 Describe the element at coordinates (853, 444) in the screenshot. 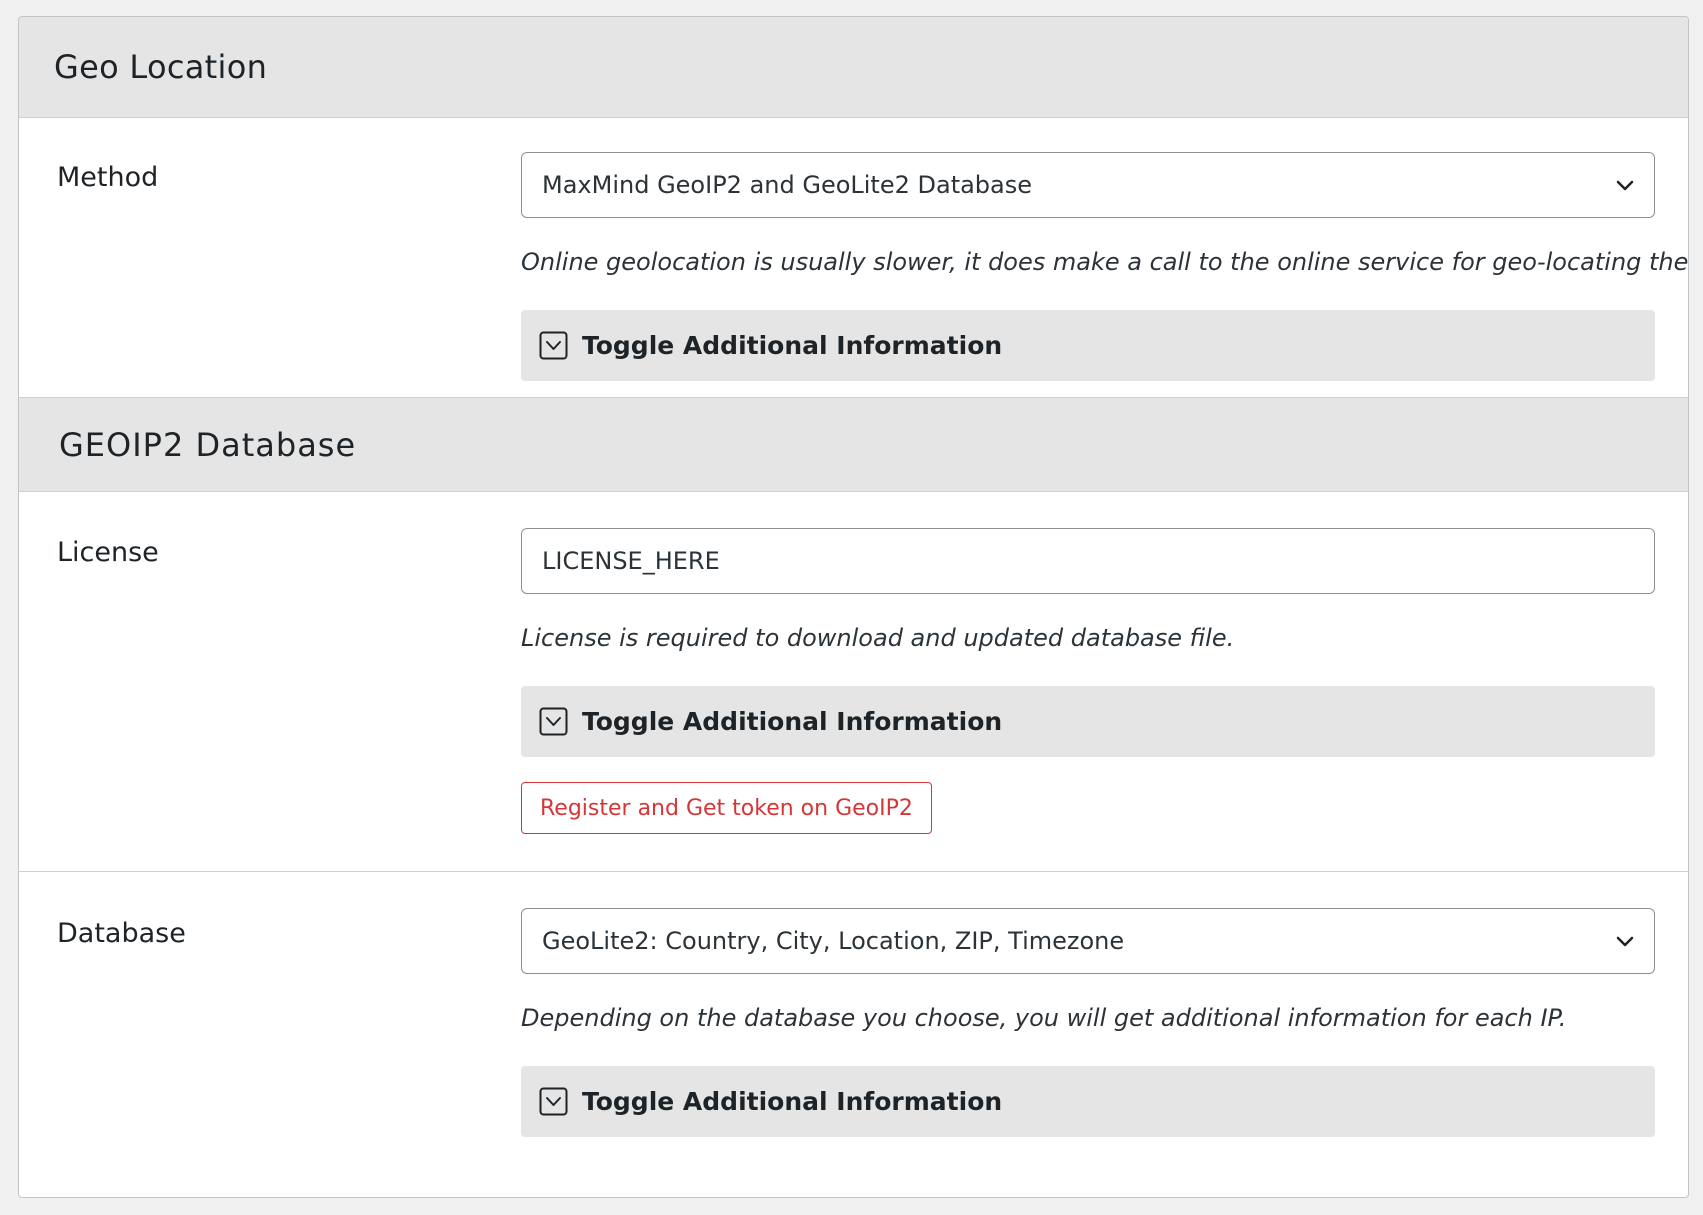

I see `geoip2-database-header: GEOIP2 Database` at that location.